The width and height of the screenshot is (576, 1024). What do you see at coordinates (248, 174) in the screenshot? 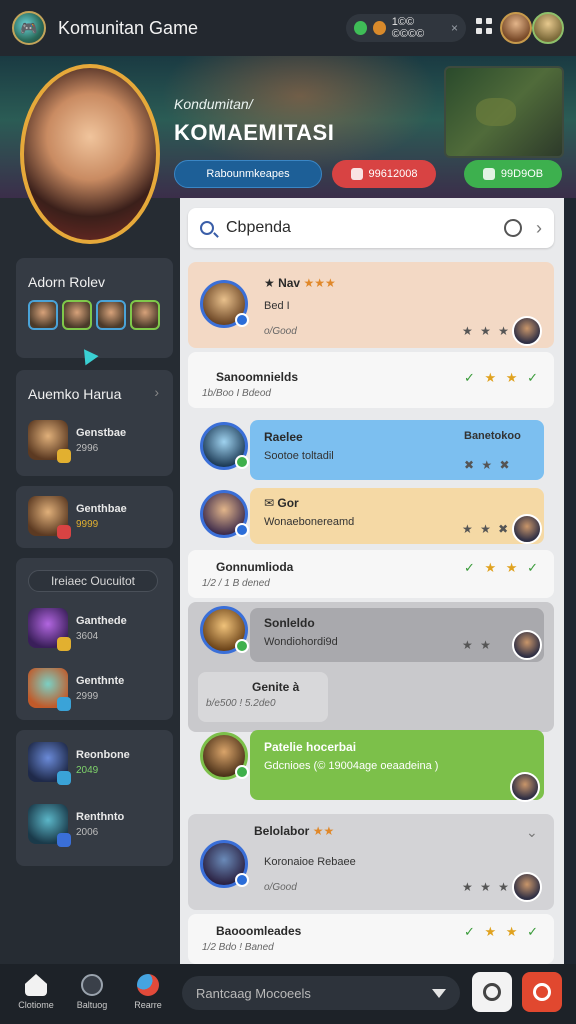
I see `hero-button-primary: Rabounmkeapes` at bounding box center [248, 174].